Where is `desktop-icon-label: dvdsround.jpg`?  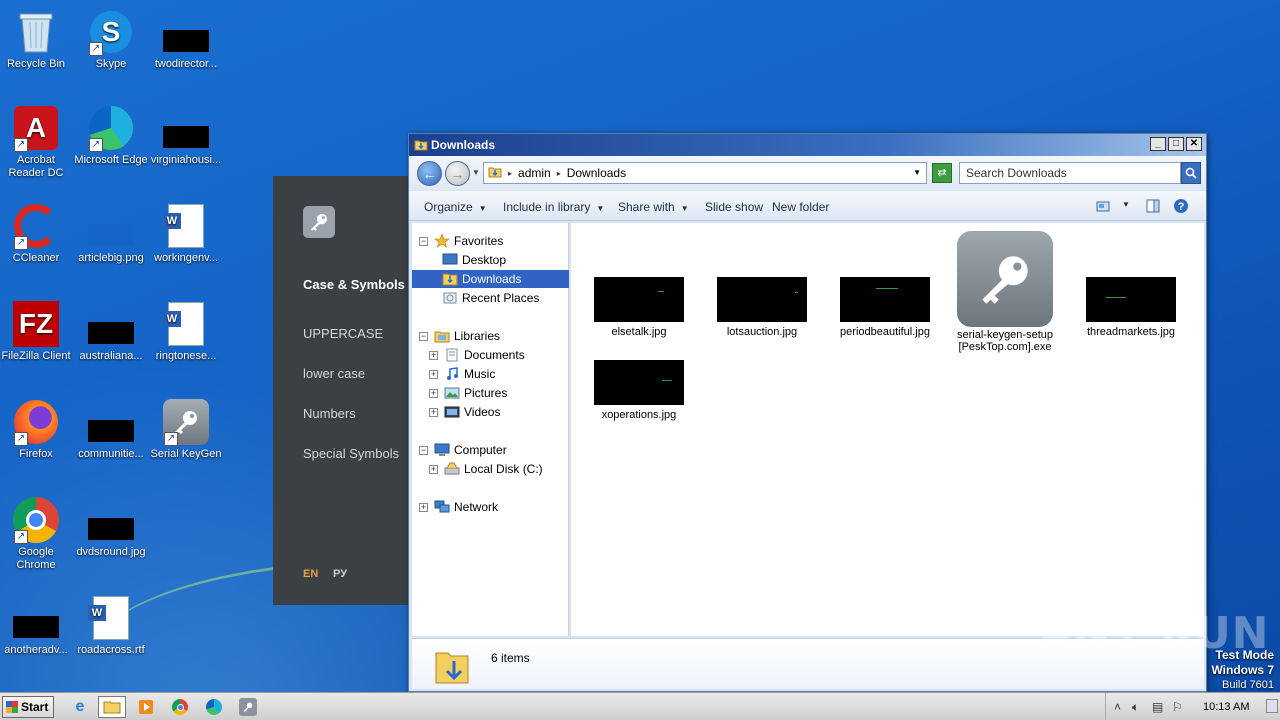
desktop-icon-label: dvdsround.jpg is located at coordinates (111, 552).